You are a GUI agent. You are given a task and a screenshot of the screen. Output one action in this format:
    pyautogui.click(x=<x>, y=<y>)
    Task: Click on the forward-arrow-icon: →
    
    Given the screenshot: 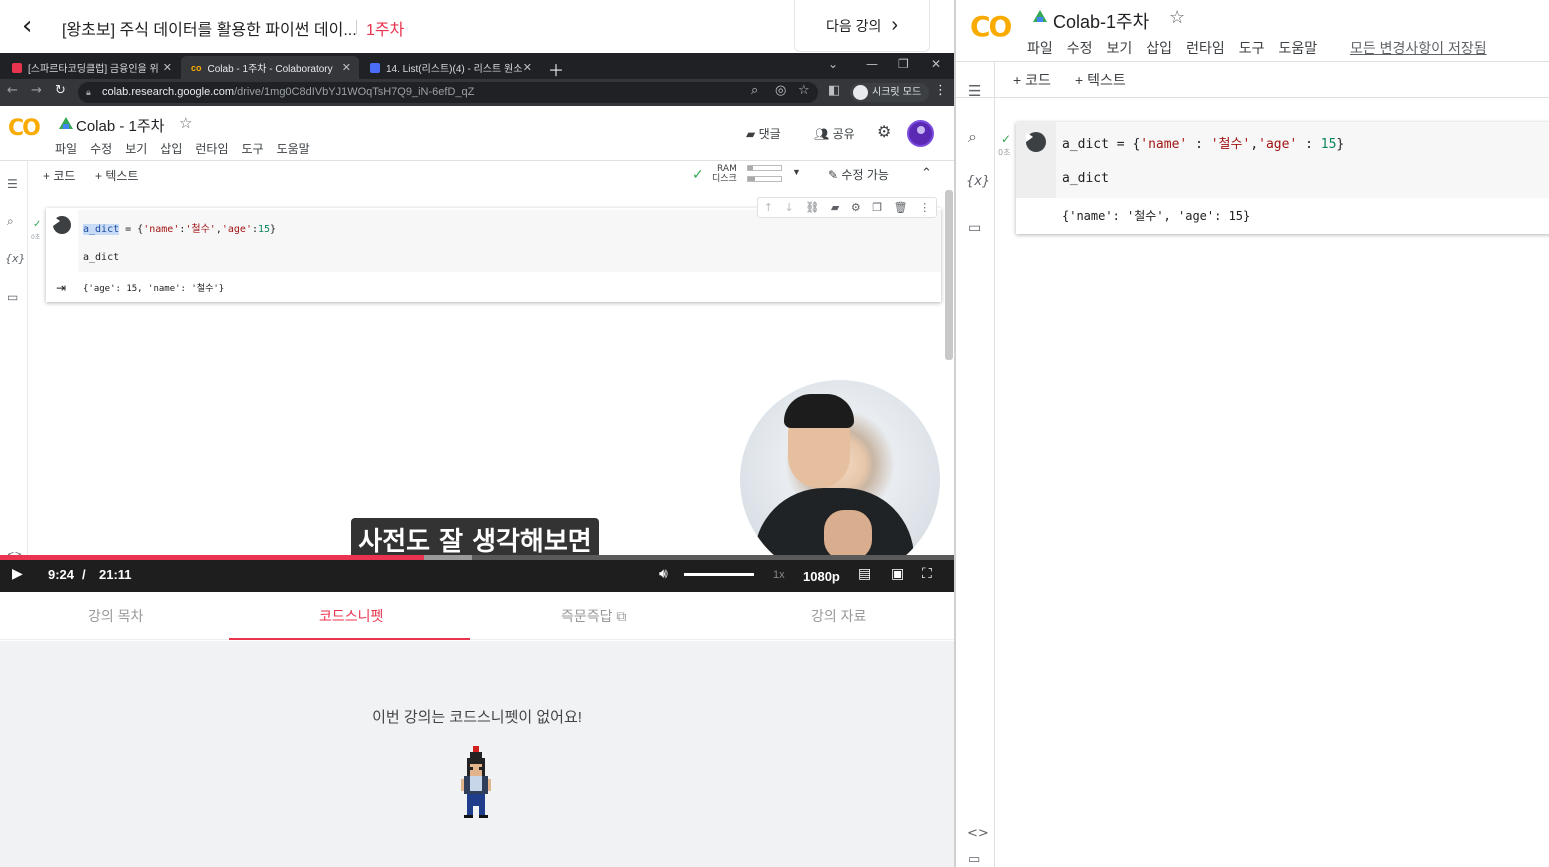 What is the action you would take?
    pyautogui.click(x=36, y=90)
    